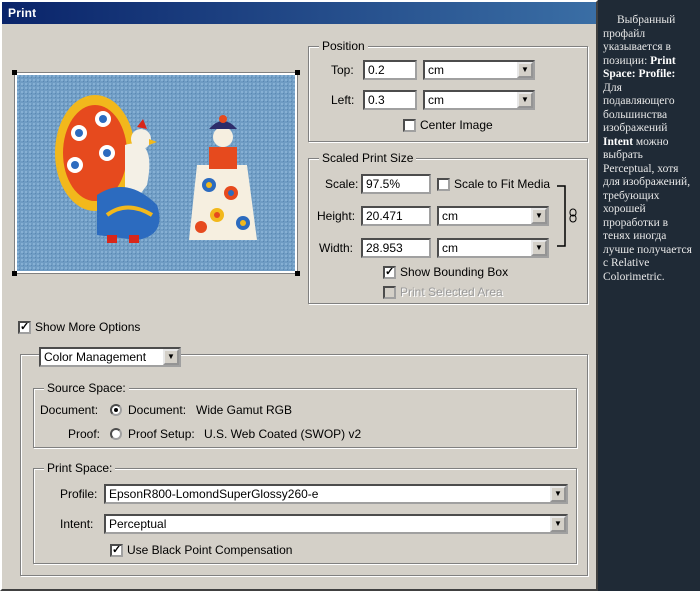 Image resolution: width=700 pixels, height=591 pixels. What do you see at coordinates (77, 524) in the screenshot?
I see `intent-label: Intent:` at bounding box center [77, 524].